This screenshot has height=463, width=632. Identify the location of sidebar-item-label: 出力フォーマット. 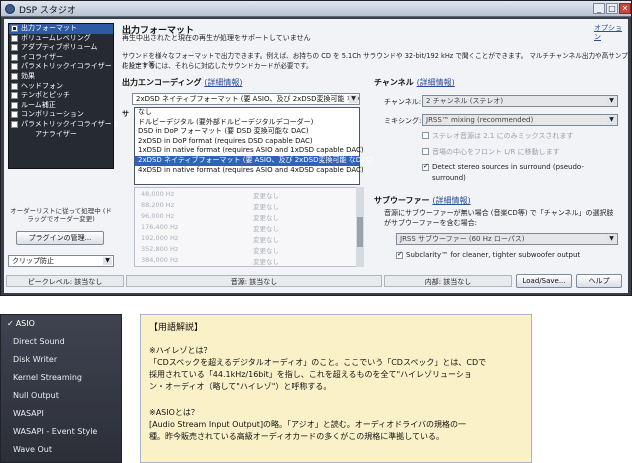
(49, 28).